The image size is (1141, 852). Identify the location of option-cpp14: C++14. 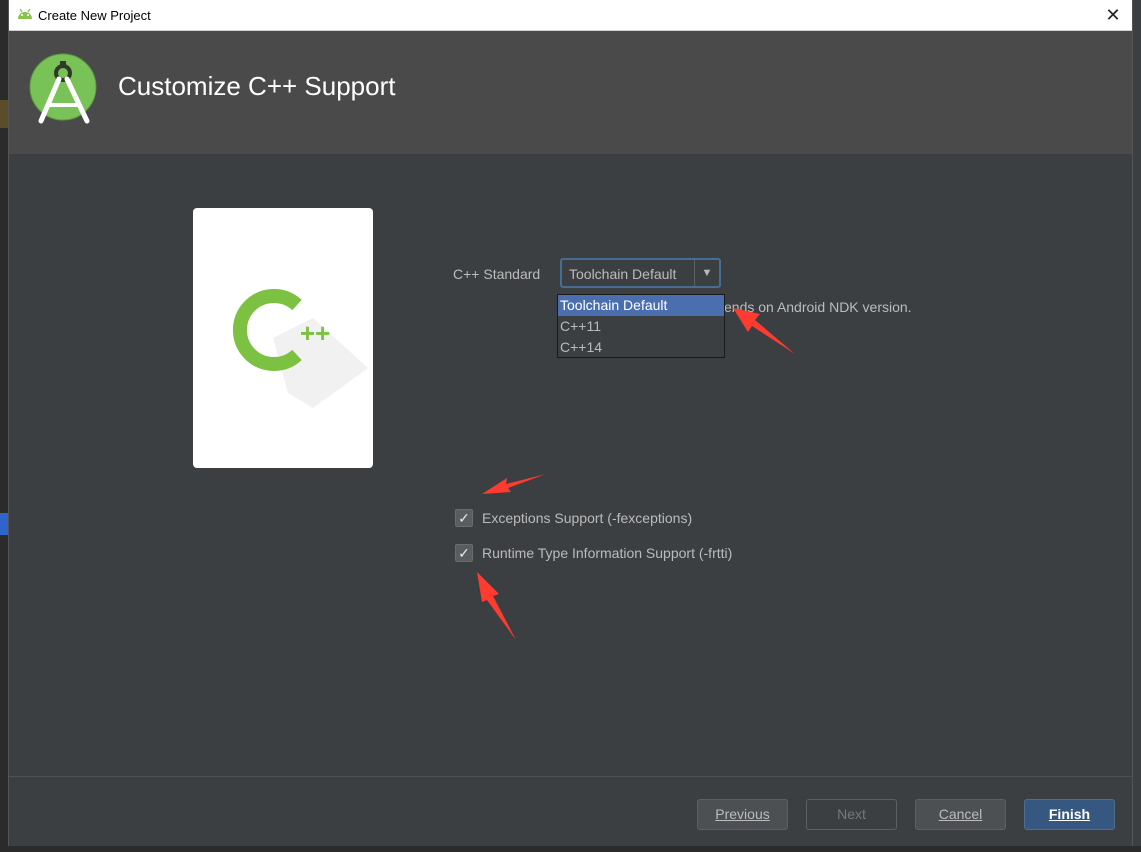
(641, 347).